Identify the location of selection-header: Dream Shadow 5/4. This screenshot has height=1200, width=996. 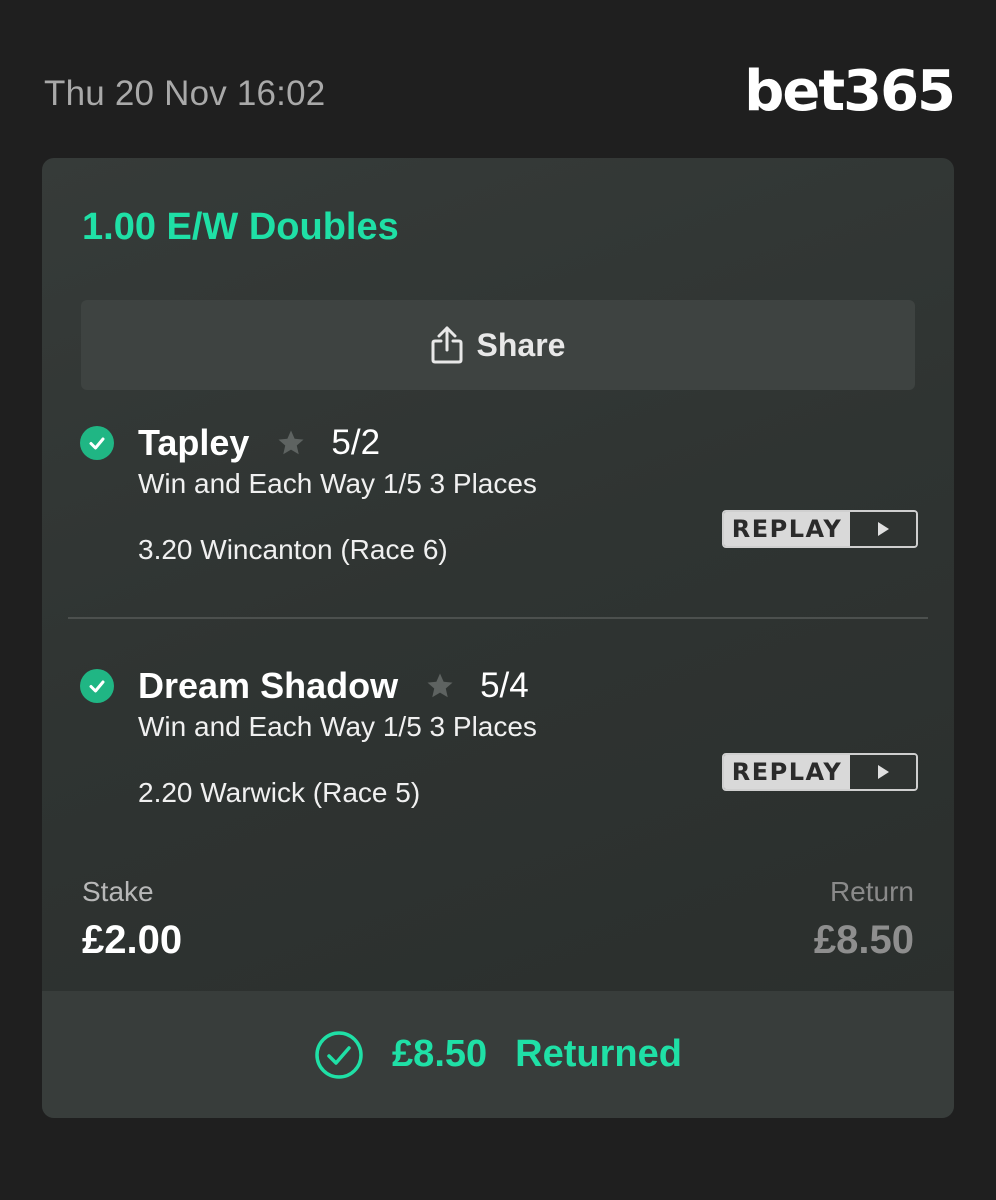
(333, 686).